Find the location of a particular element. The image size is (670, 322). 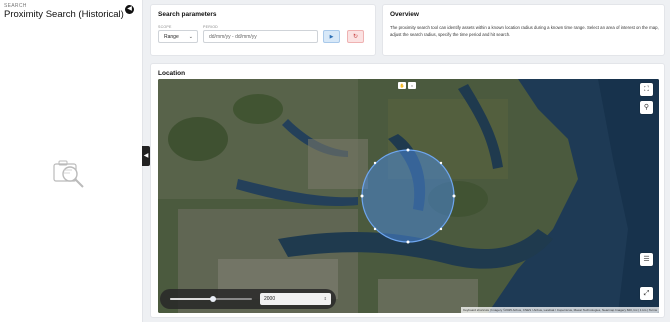

radius-input: 2000 ⇕ is located at coordinates (295, 299).